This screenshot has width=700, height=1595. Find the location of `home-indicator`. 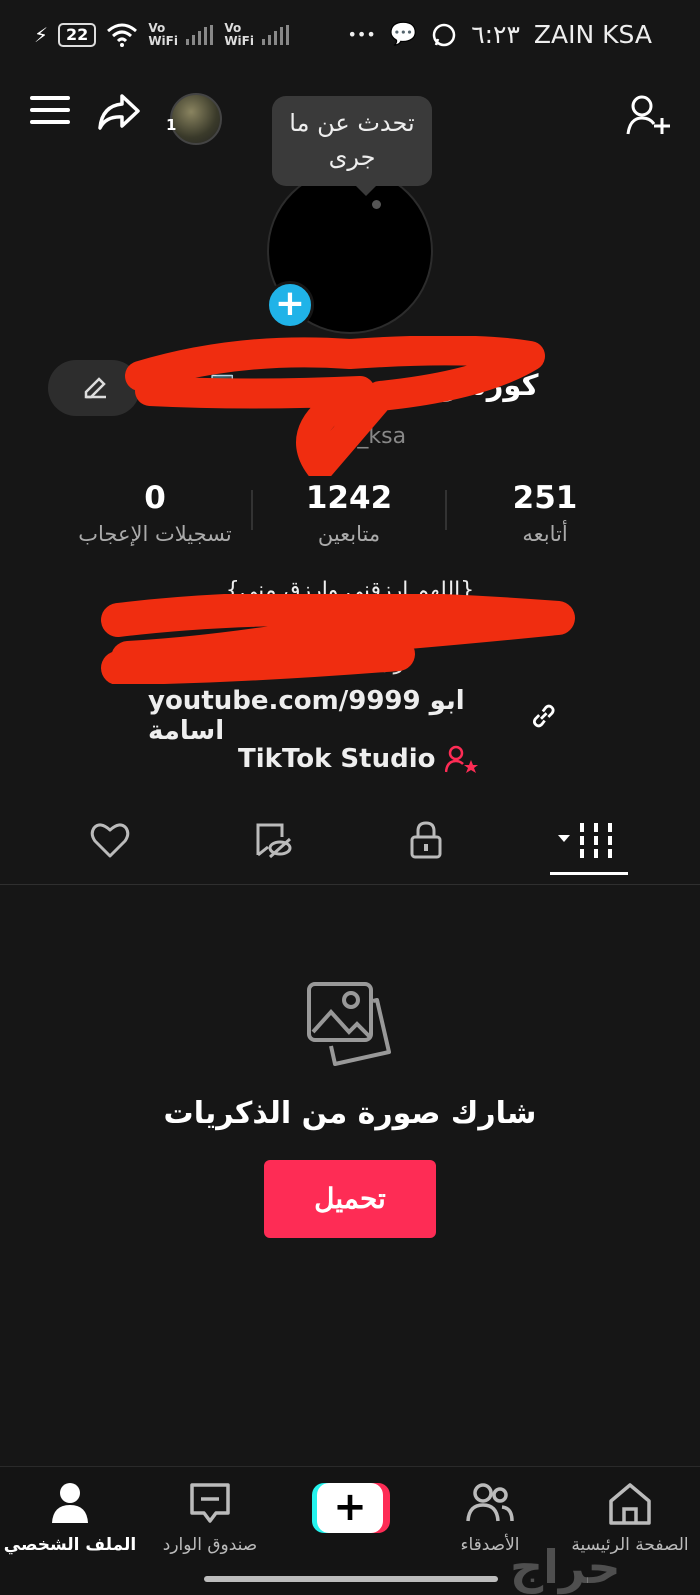

home-indicator is located at coordinates (351, 1579).